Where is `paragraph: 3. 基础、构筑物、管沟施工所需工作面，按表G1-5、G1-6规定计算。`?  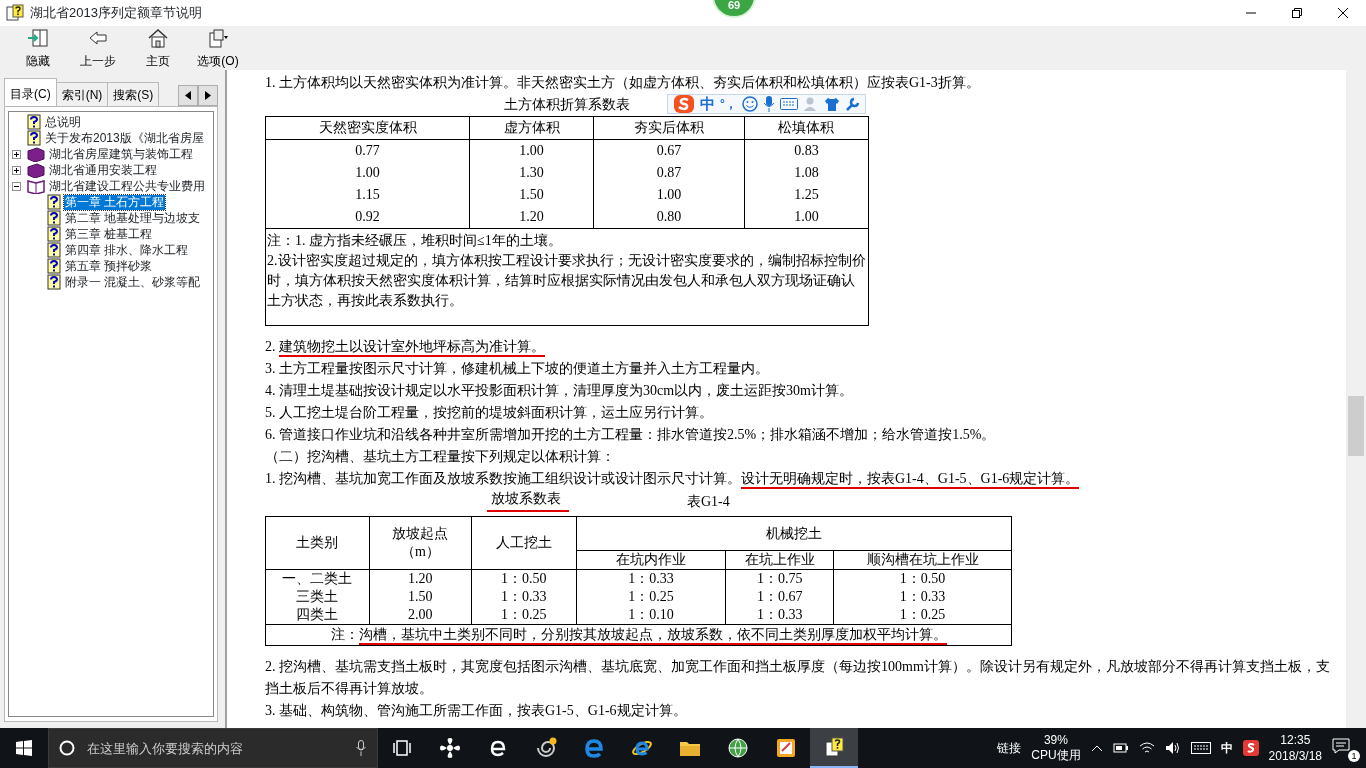 paragraph: 3. 基础、构筑物、管沟施工所需工作面，按表G1-5、G1-6规定计算。 is located at coordinates (476, 711).